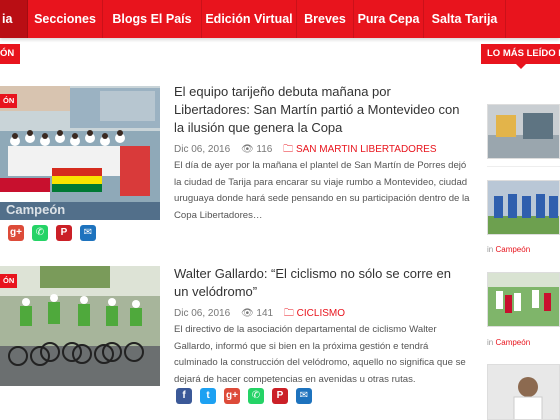  What do you see at coordinates (366, 149) in the screenshot?
I see `article-1-tags: SAN MARTIN LIBERTADORES` at bounding box center [366, 149].